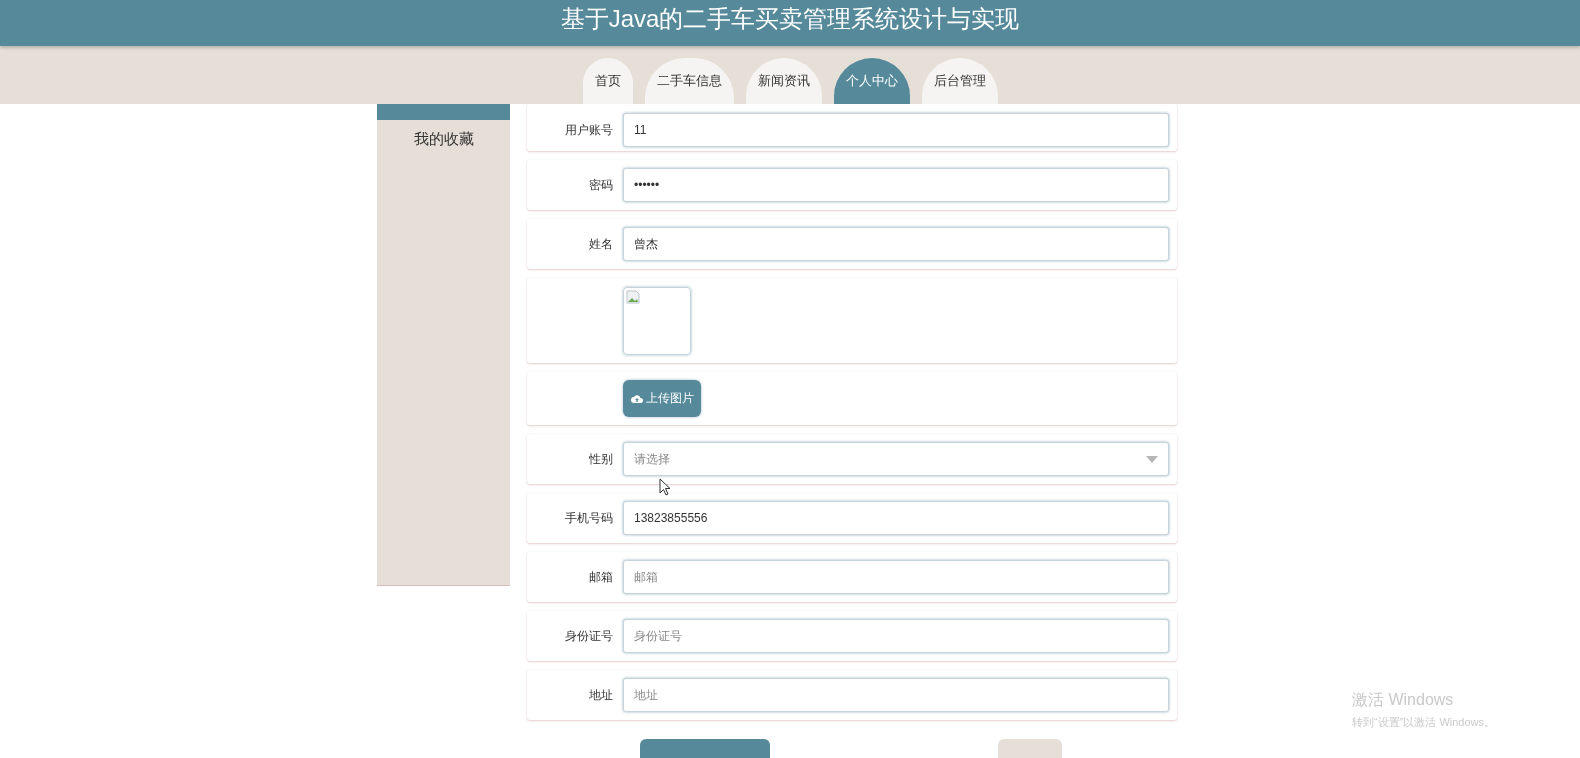 The width and height of the screenshot is (1580, 758). I want to click on field-label: 密码, so click(601, 184).